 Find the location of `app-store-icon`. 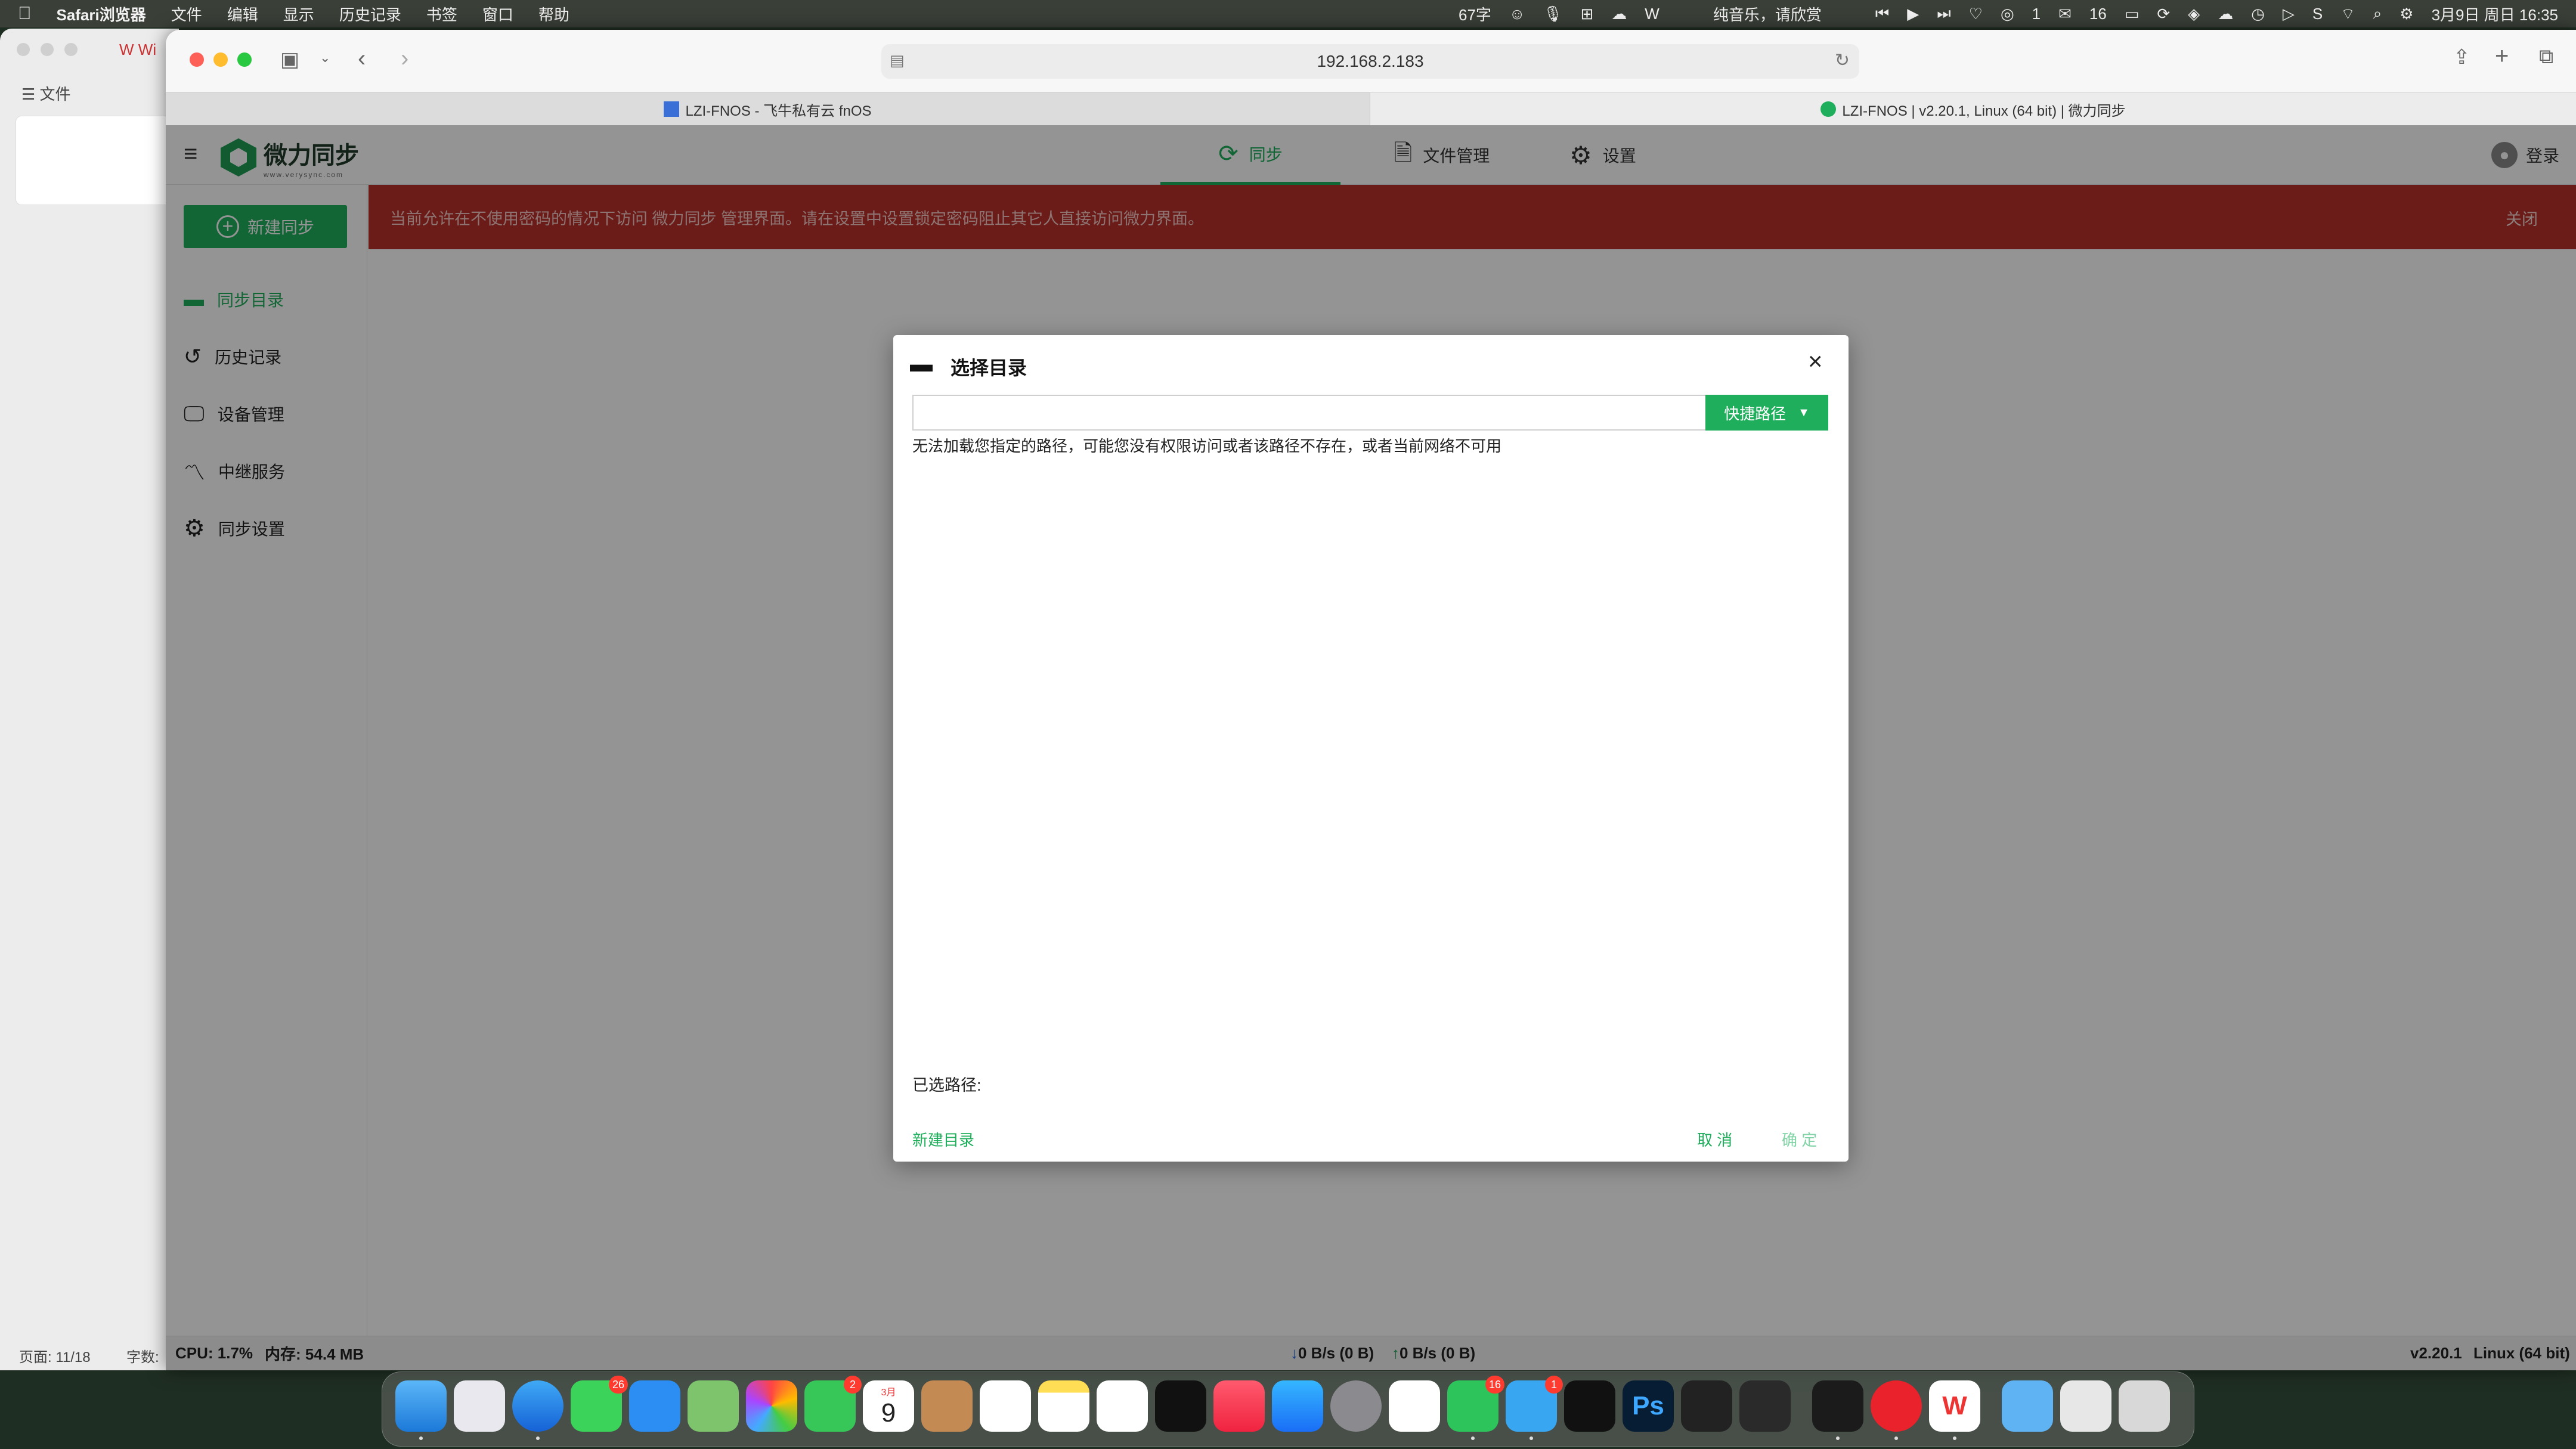

app-store-icon is located at coordinates (1298, 1406).